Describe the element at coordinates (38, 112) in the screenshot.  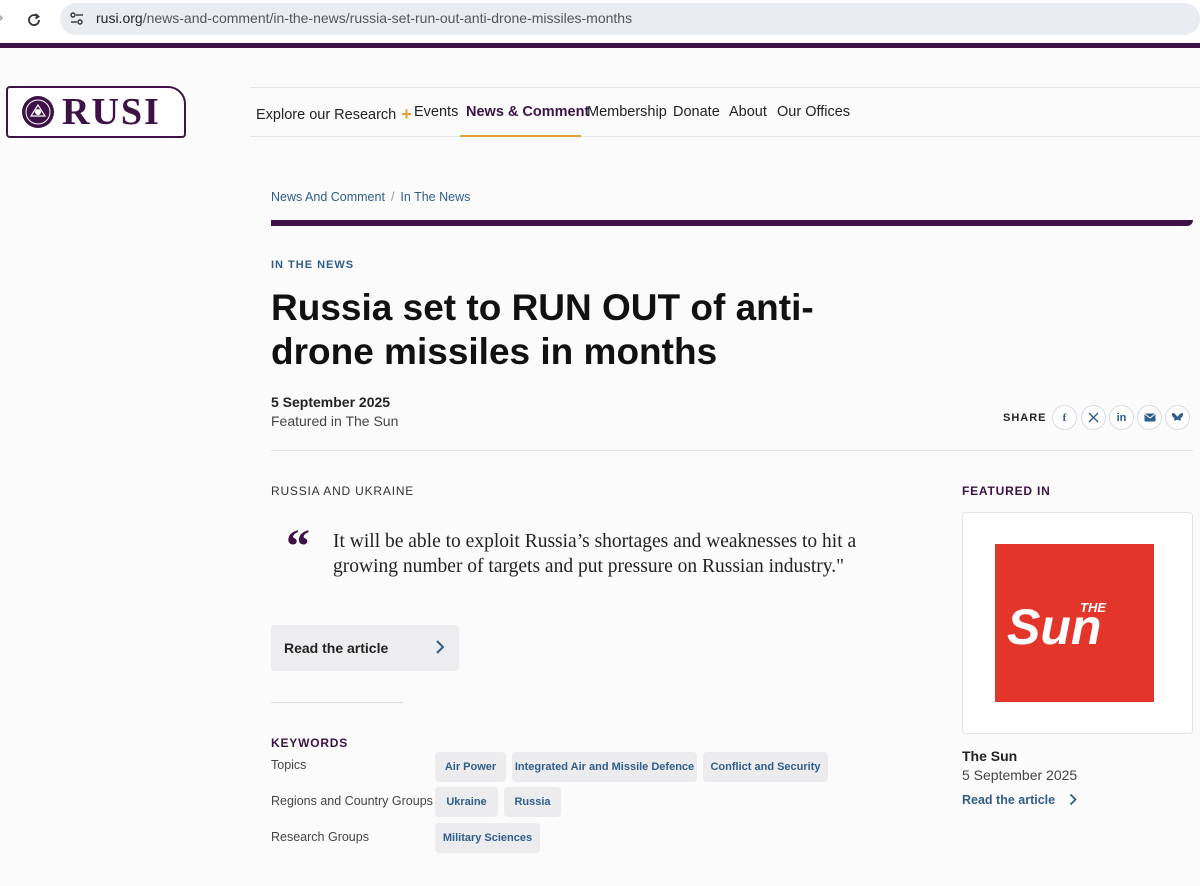
I see `rusi-crest-icon` at that location.